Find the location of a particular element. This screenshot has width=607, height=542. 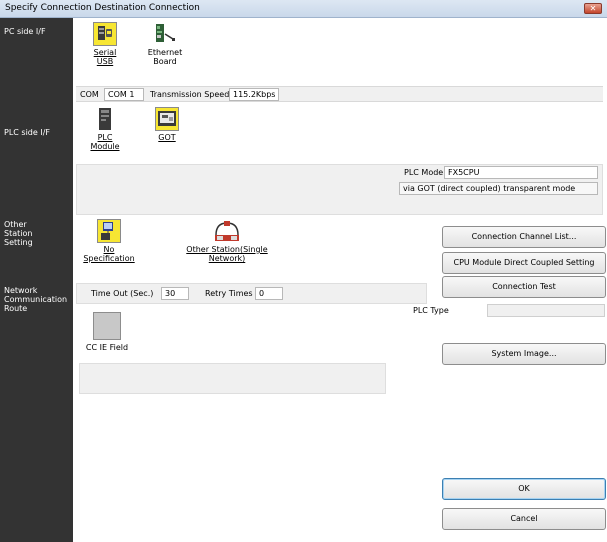

serial-usb-option: Serial USB is located at coordinates (105, 44).